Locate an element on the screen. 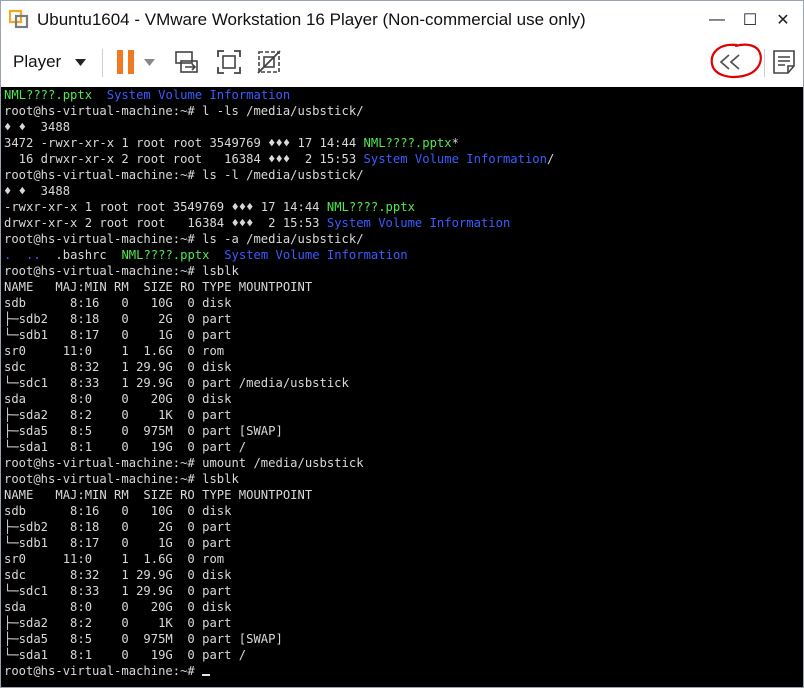 This screenshot has width=804, height=688. terminal-line: └─sdb1 8:17 0 1G 0 part is located at coordinates (117, 335).